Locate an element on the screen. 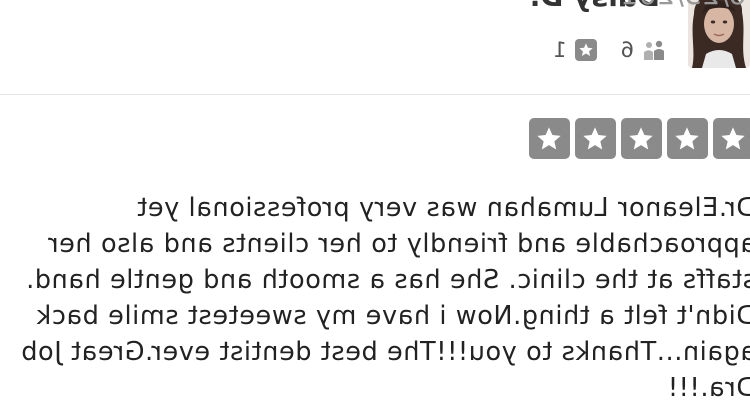  reviewer-stats: 6 1 is located at coordinates (609, 50).